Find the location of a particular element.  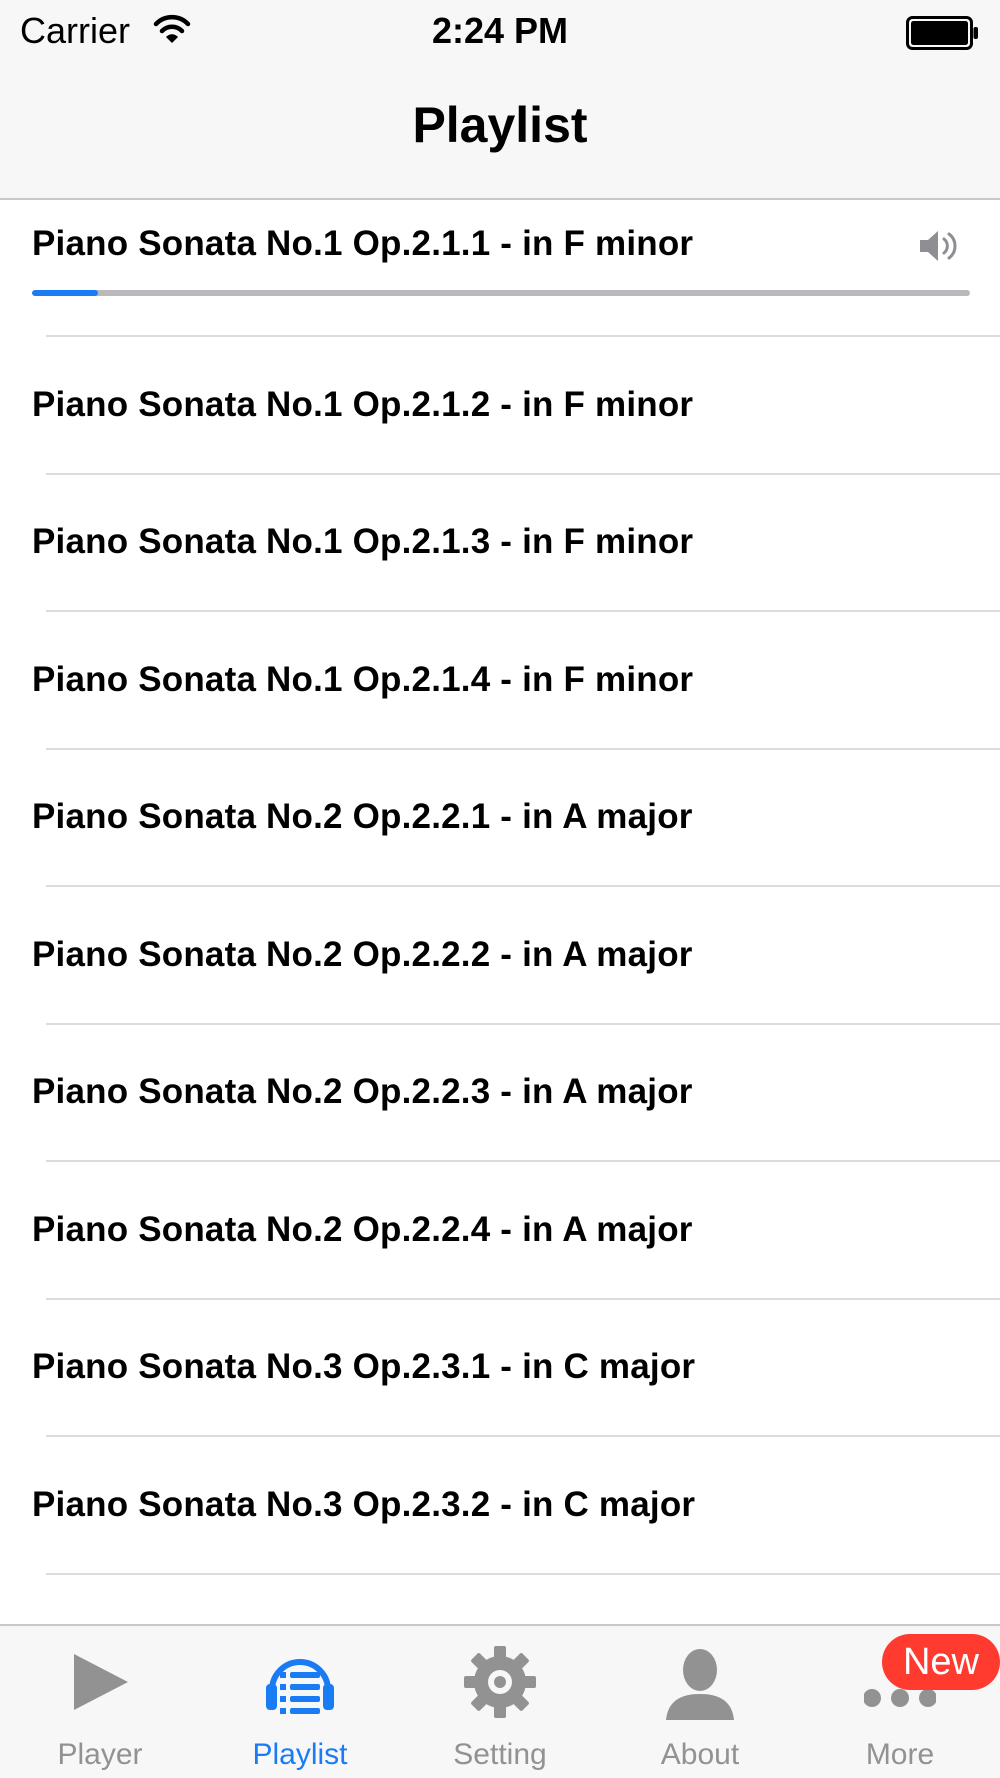

tab-label: Player is located at coordinates (100, 1754).